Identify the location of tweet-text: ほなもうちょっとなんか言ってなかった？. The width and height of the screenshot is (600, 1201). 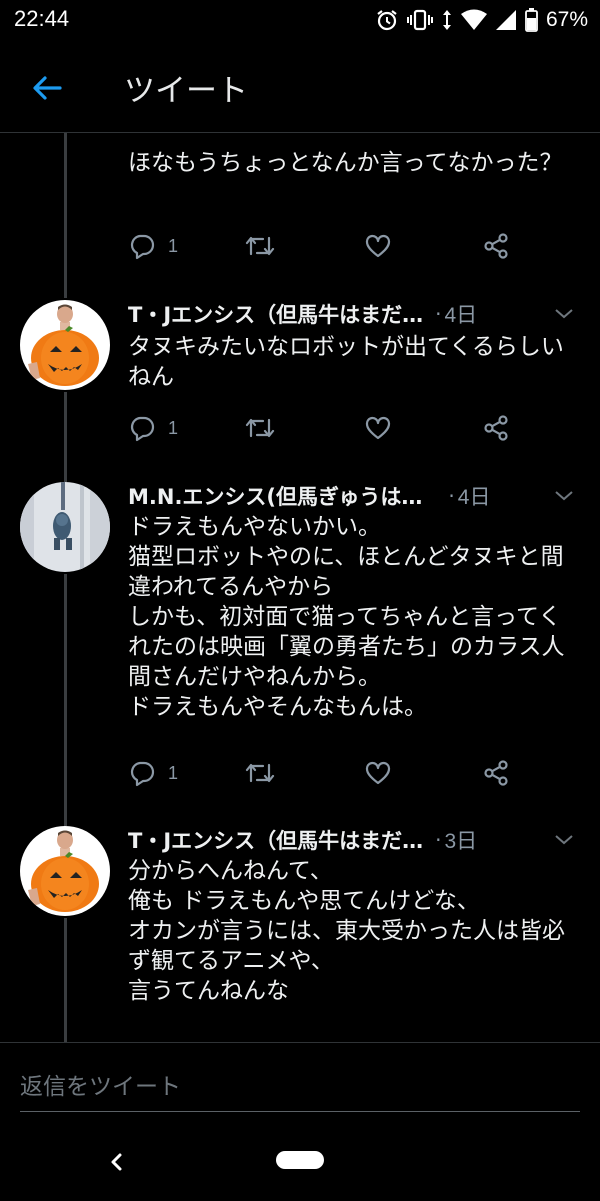
(345, 163).